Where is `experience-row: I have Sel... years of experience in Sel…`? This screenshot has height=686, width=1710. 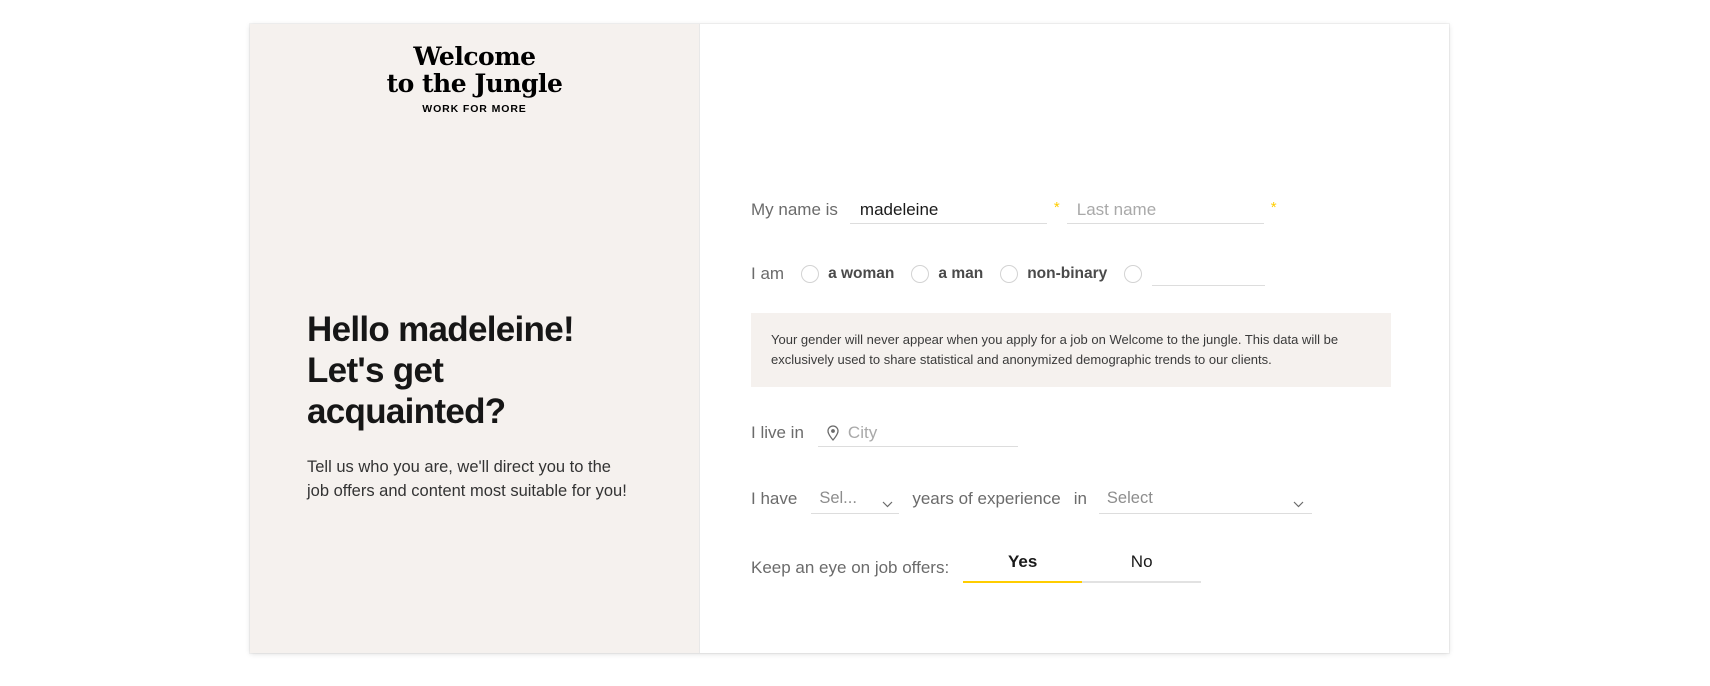 experience-row: I have Sel... years of experience in Sel… is located at coordinates (1071, 499).